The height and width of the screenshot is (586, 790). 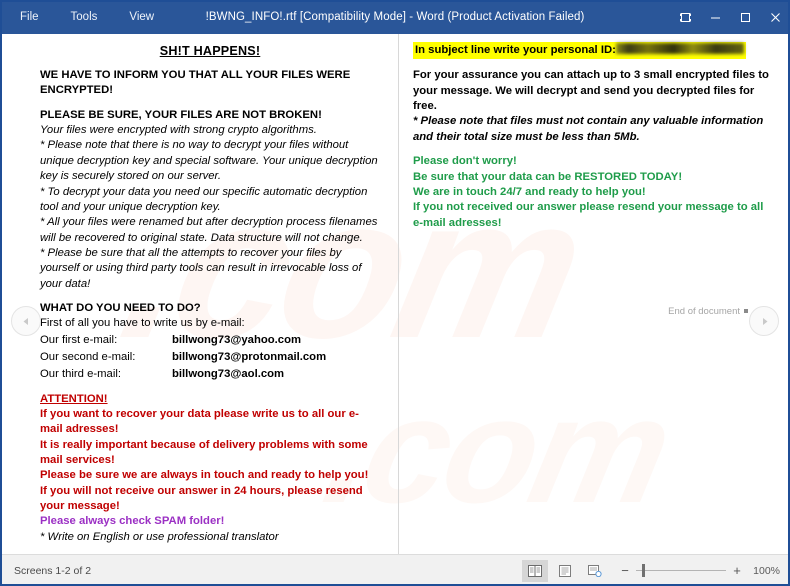 I want to click on email-label: Our third e-mail:, so click(x=80, y=373).